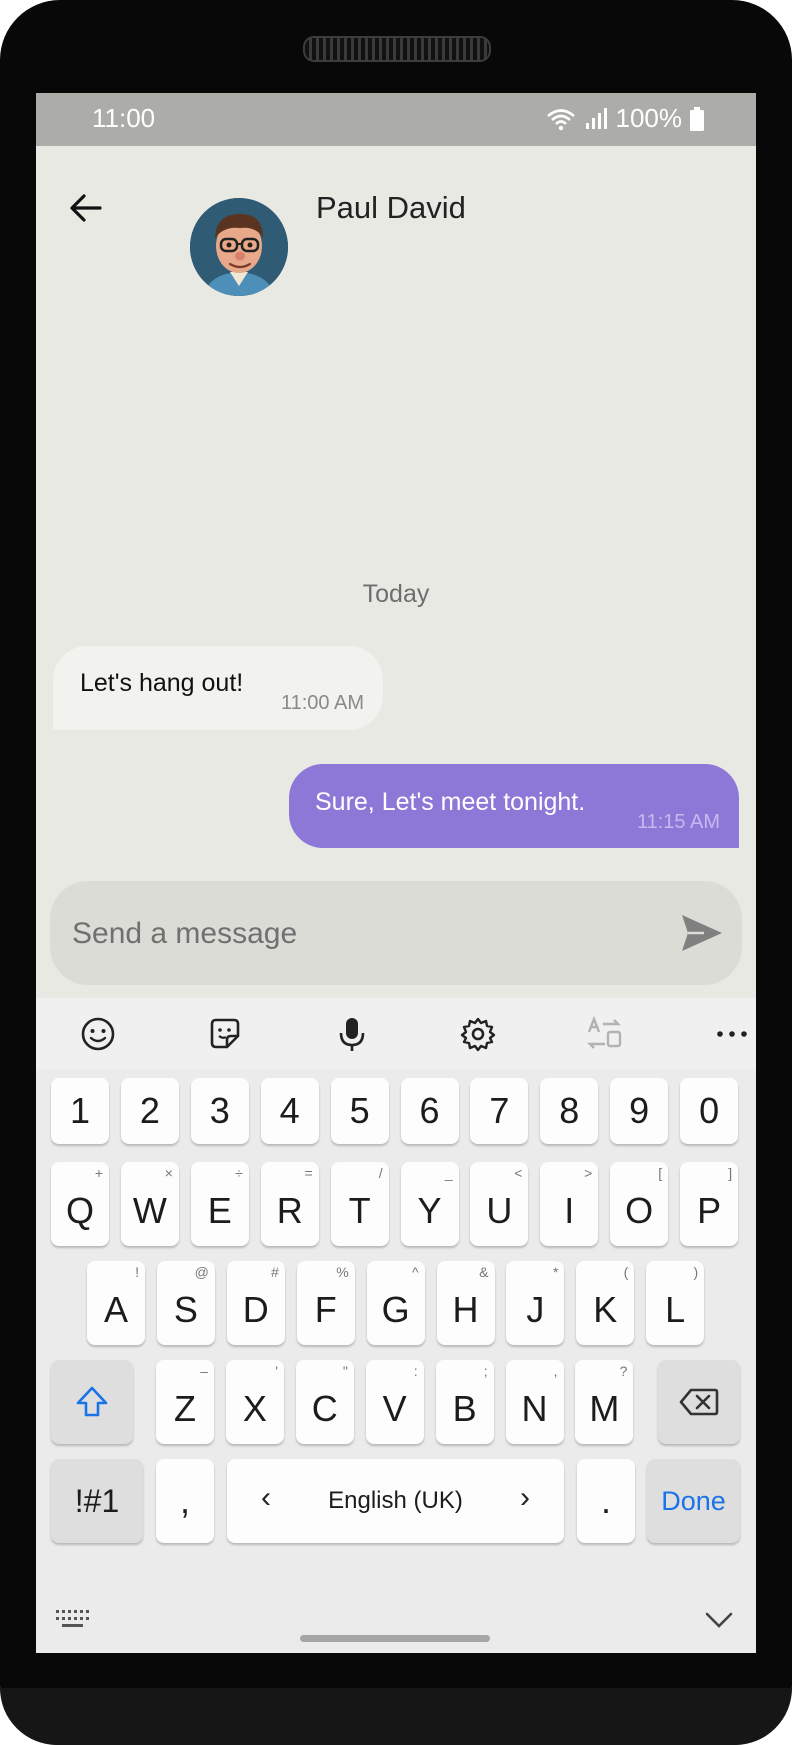  I want to click on shift-key, so click(92, 1402).